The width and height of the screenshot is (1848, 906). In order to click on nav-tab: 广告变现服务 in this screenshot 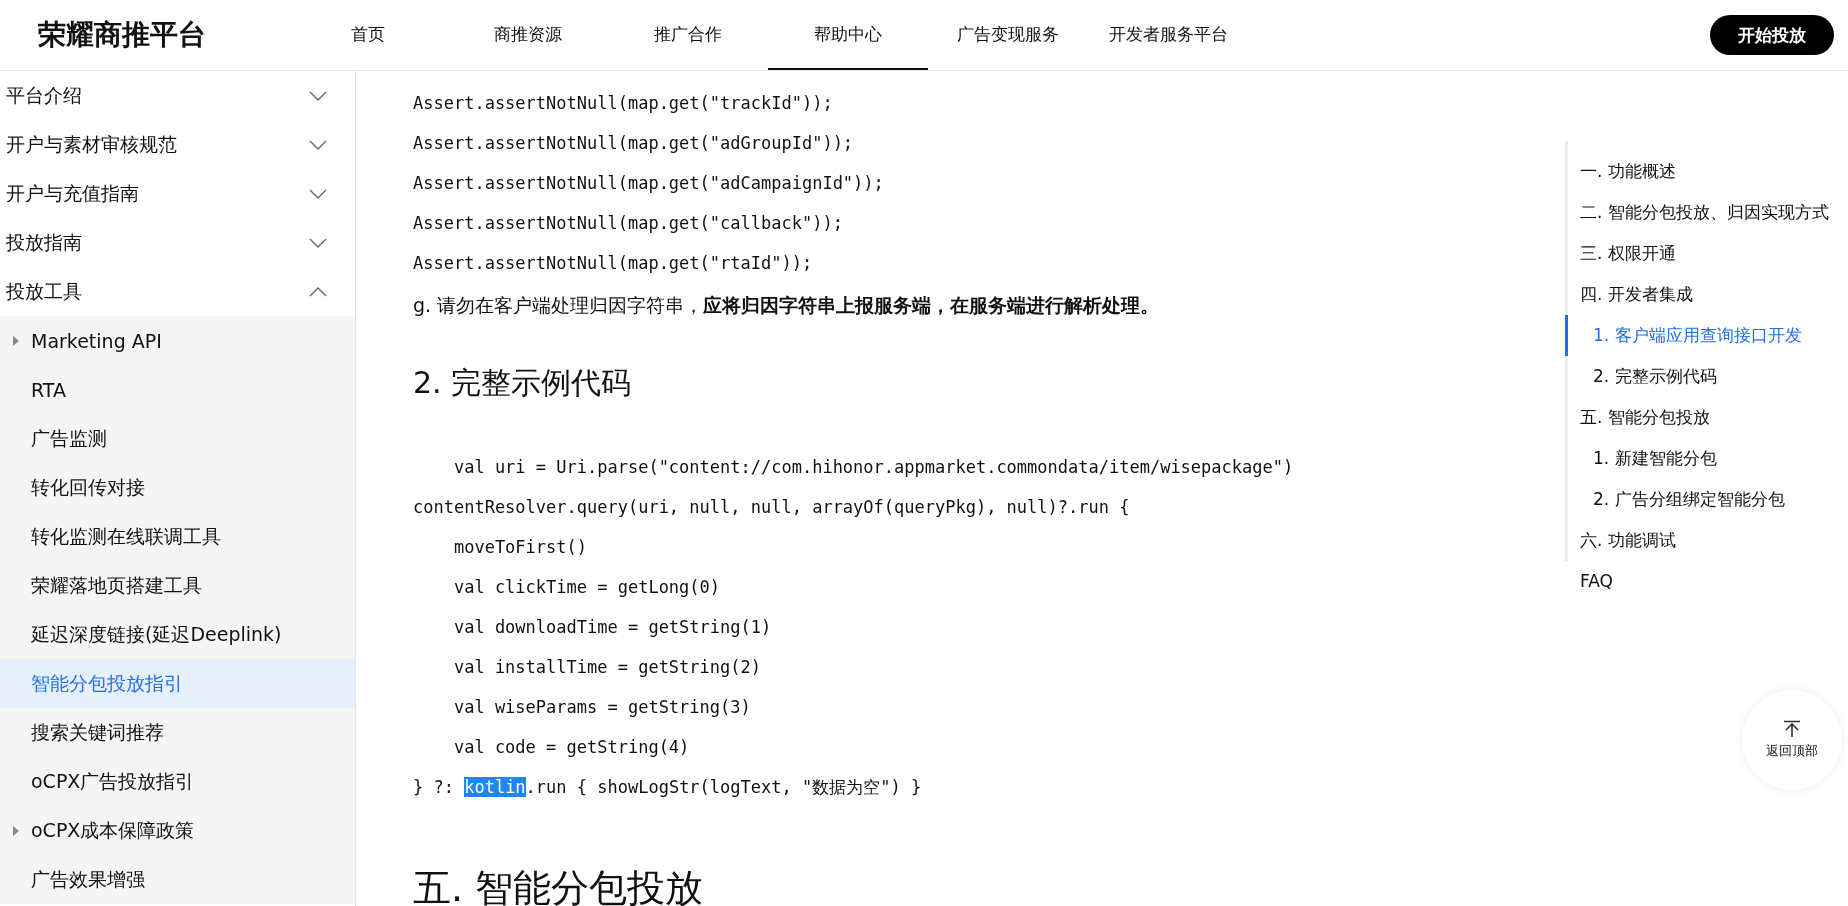, I will do `click(1008, 35)`.